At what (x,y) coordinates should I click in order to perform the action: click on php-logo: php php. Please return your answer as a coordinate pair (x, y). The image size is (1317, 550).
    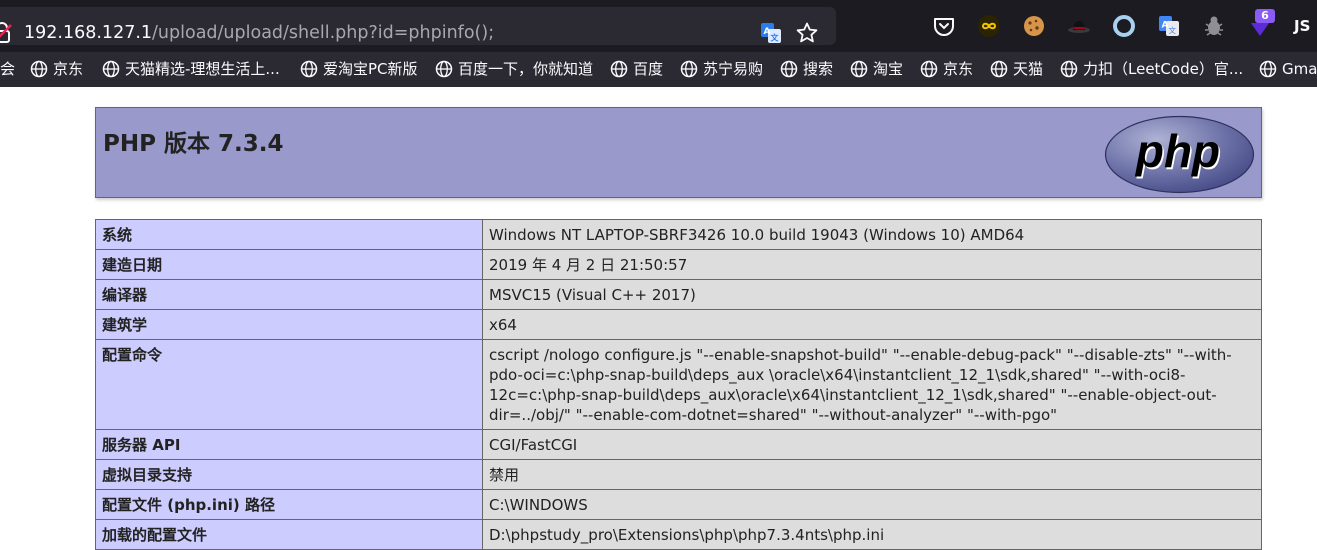
    Looking at the image, I should click on (1179, 154).